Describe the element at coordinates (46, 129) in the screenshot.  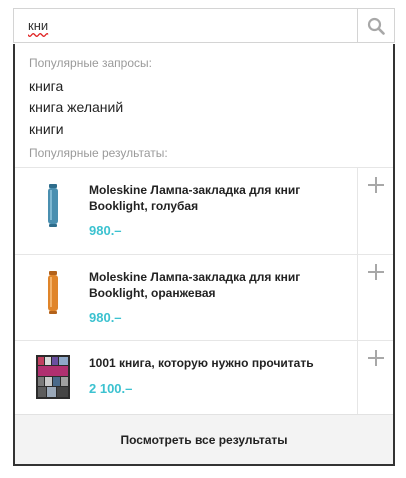
I see `popular-query-item: книги` at that location.